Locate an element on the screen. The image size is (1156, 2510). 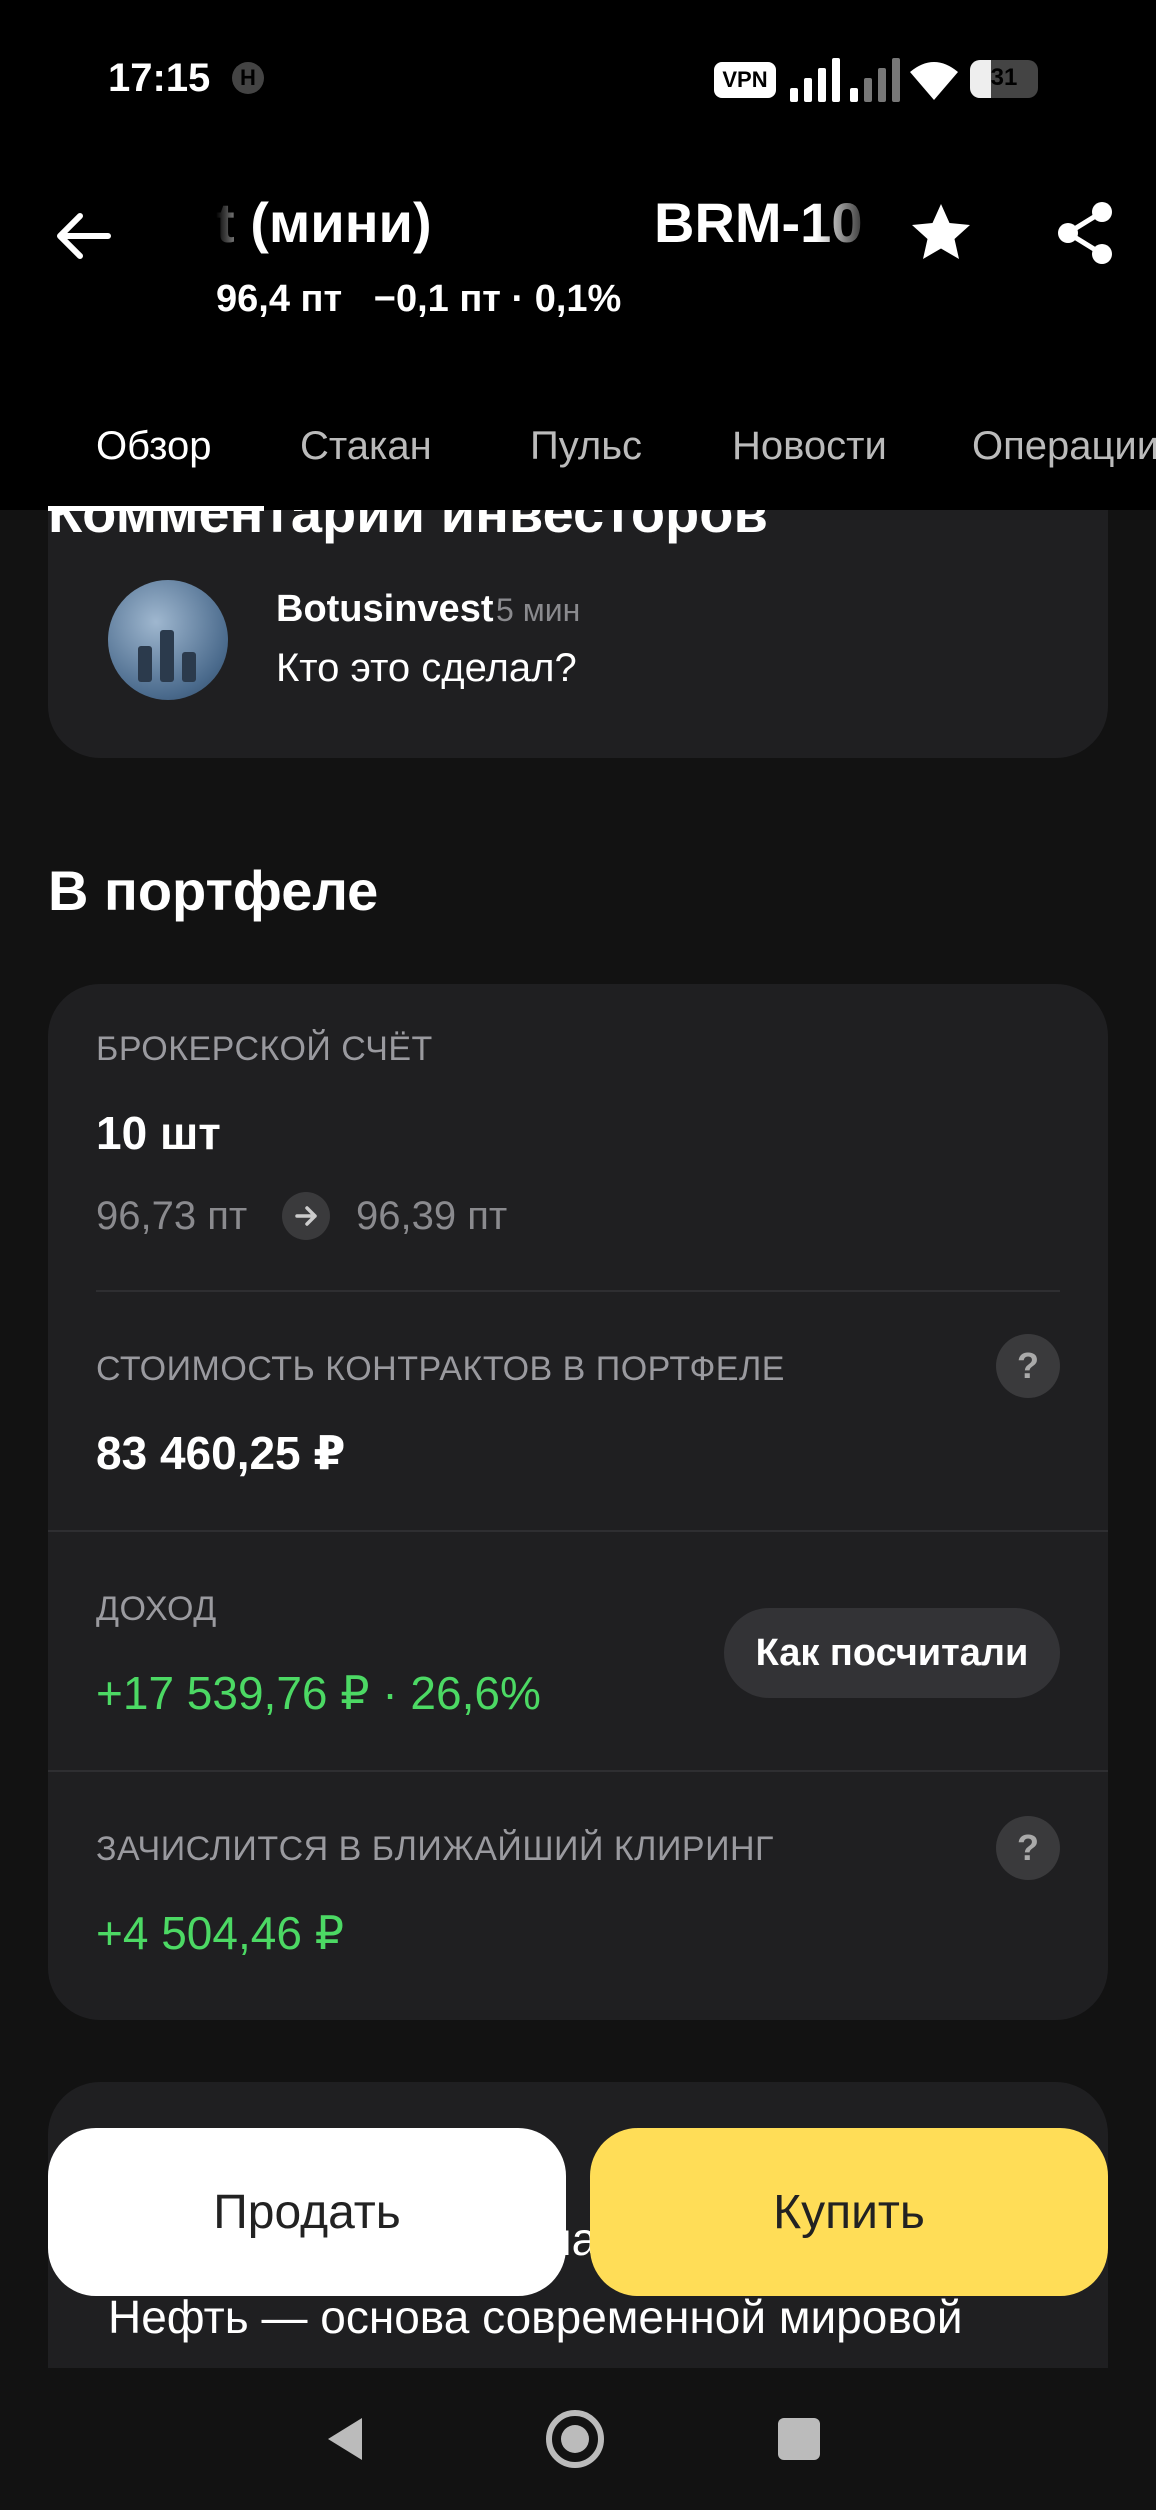
contracts-value: 83 460,25 ₽ is located at coordinates (221, 1453).